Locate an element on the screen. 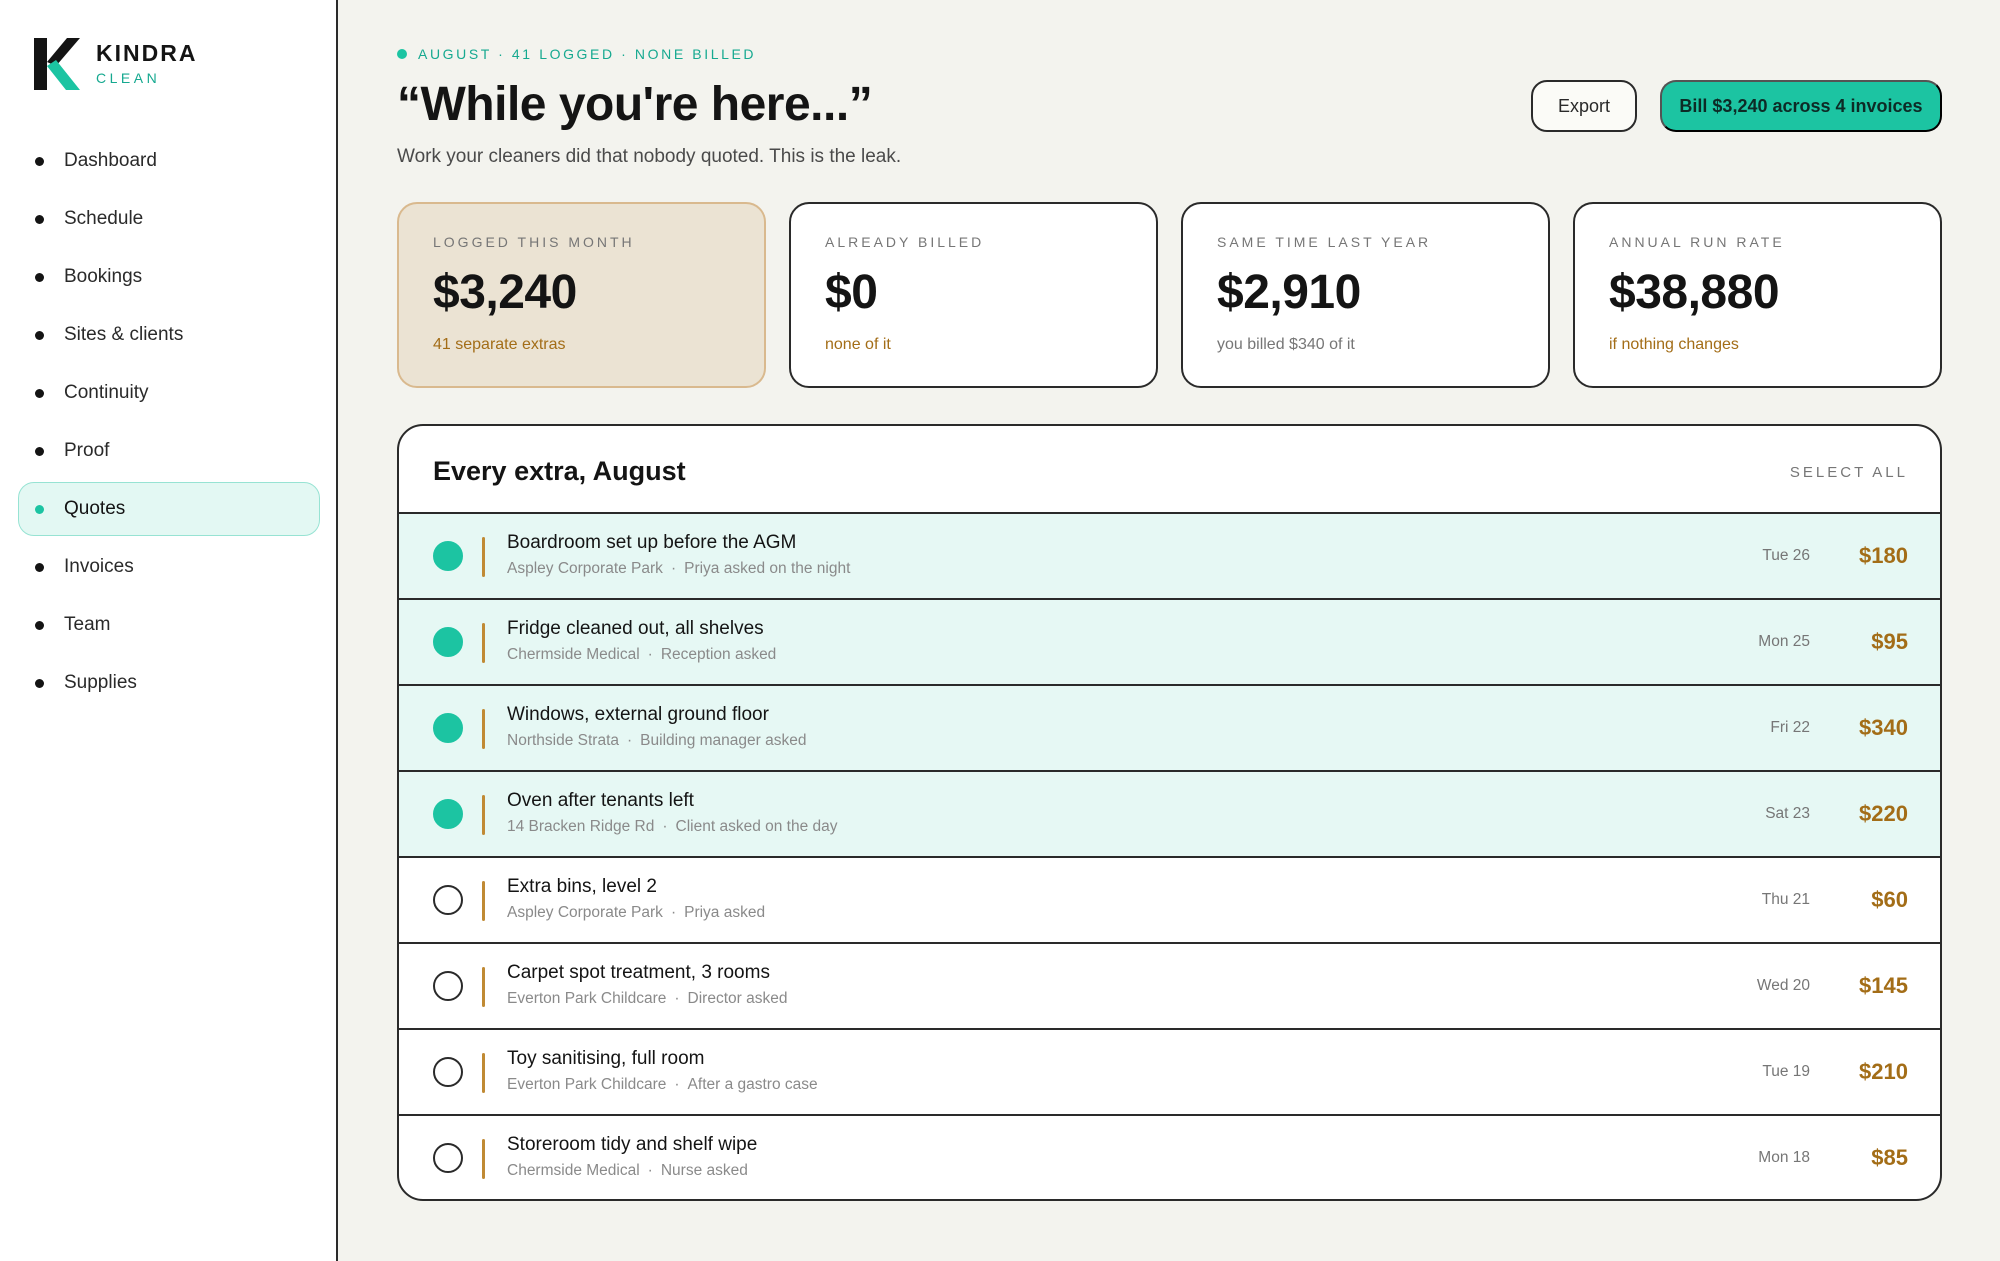 The image size is (2000, 1261). brand-logo: KINDRA CLEAN is located at coordinates (115, 64).